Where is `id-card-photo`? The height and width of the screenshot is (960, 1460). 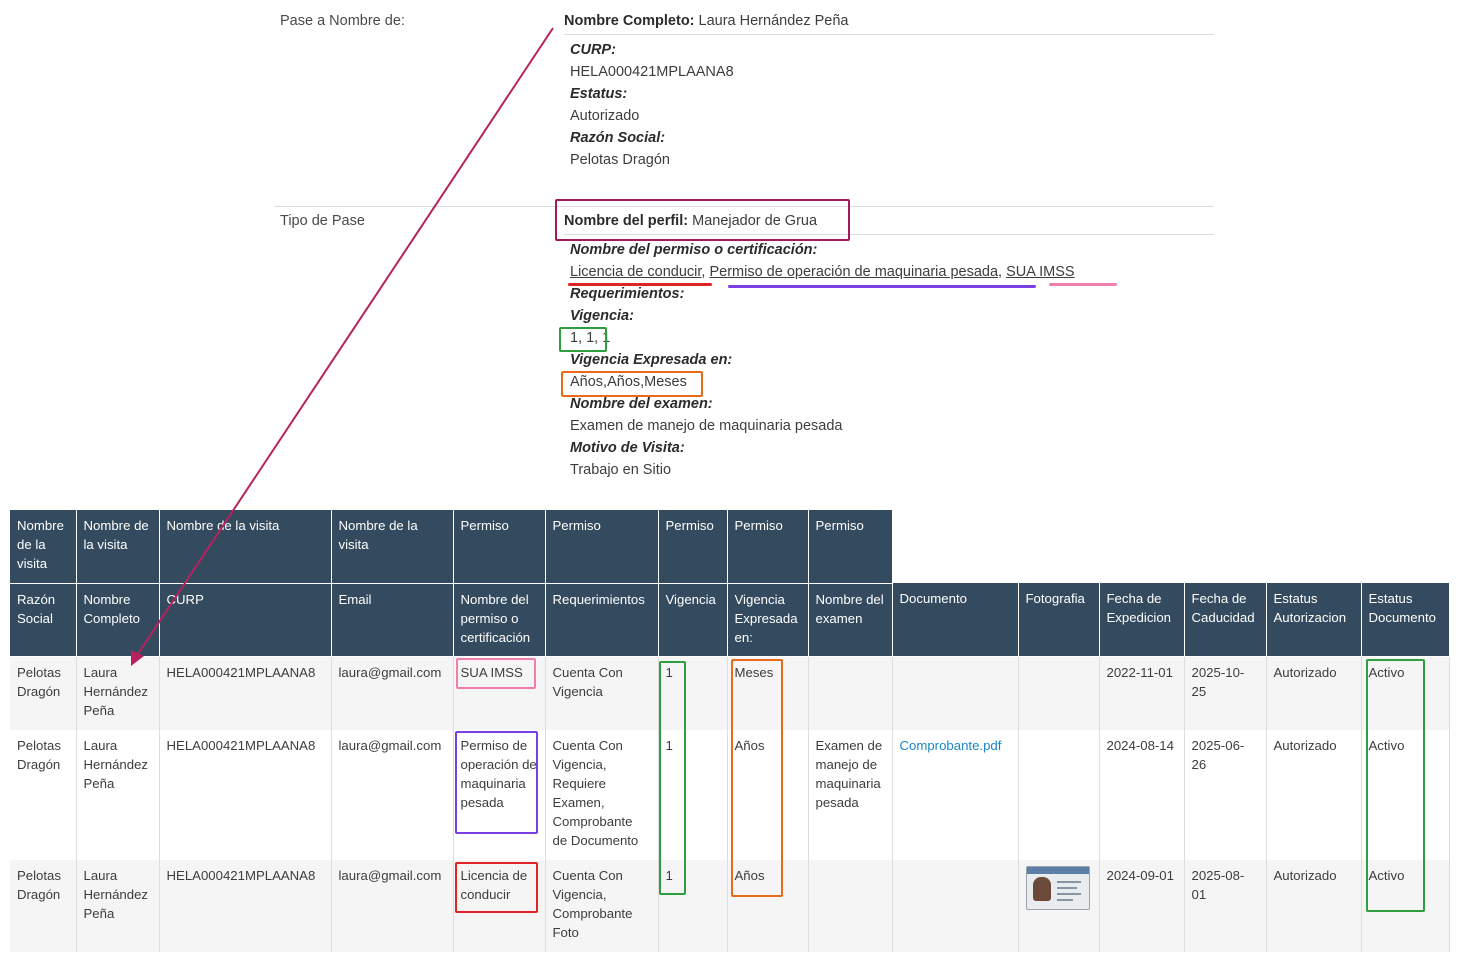
id-card-photo is located at coordinates (1057, 888).